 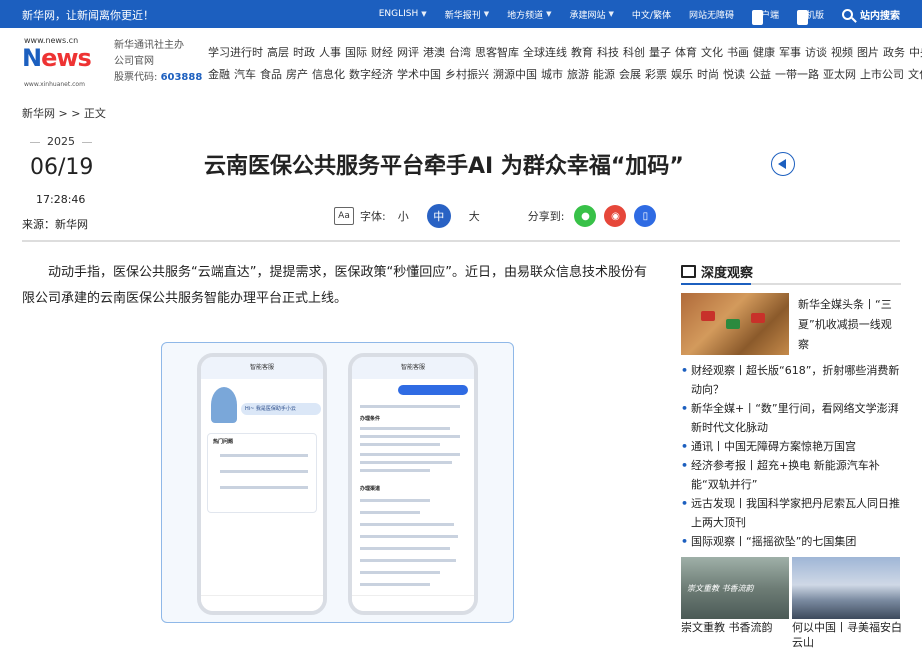 What do you see at coordinates (792, 475) in the screenshot?
I see `sidebar-news-item: 经济参考报丨超充+换电 新能源汽车补能“双轨并行”` at bounding box center [792, 475].